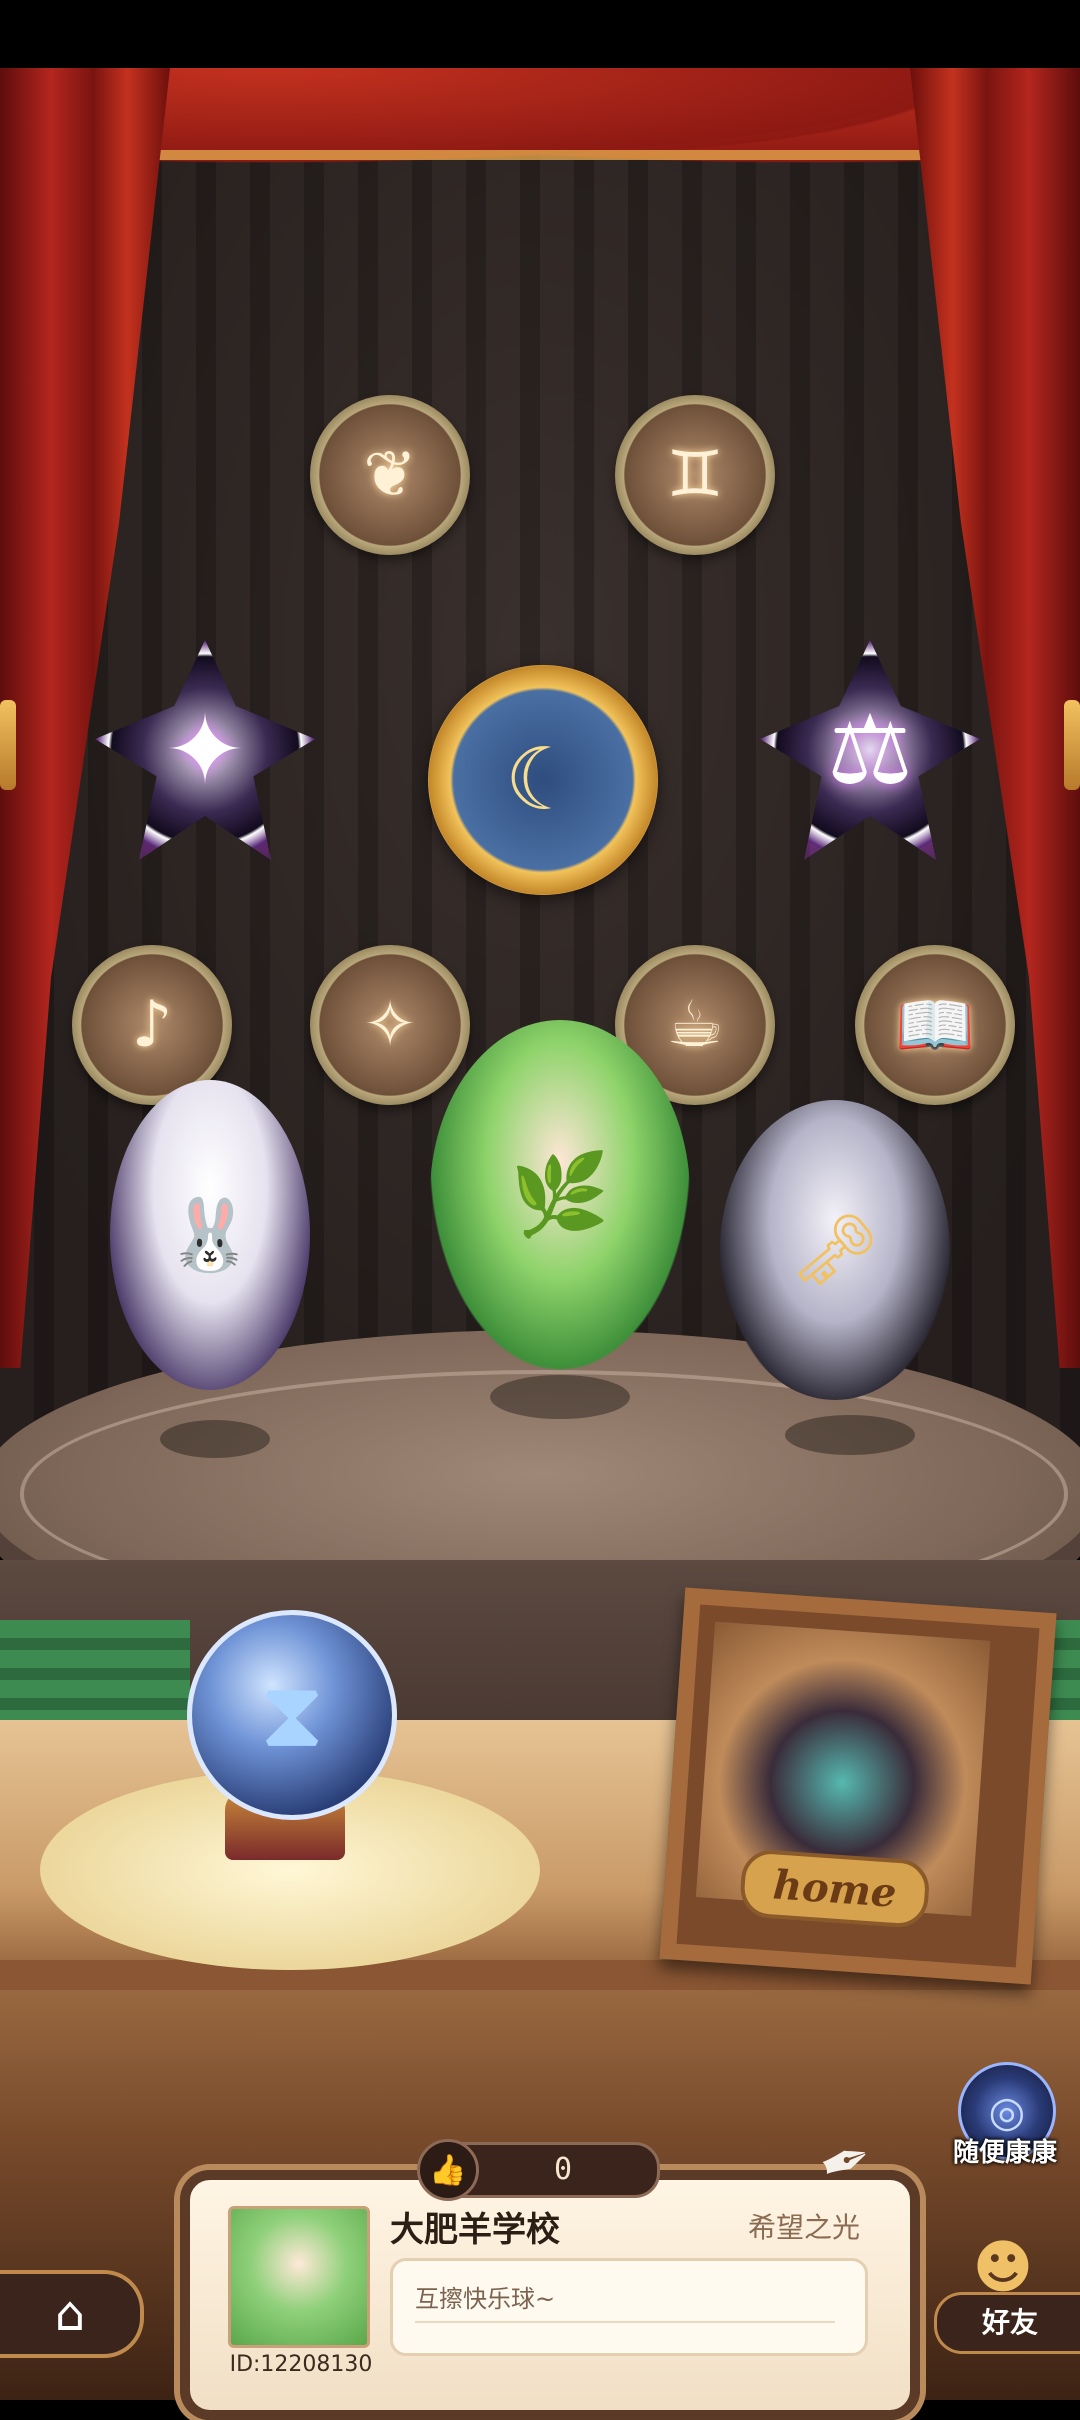 This screenshot has width=1080, height=2420. What do you see at coordinates (1072, 745) in the screenshot?
I see `tassel-right` at bounding box center [1072, 745].